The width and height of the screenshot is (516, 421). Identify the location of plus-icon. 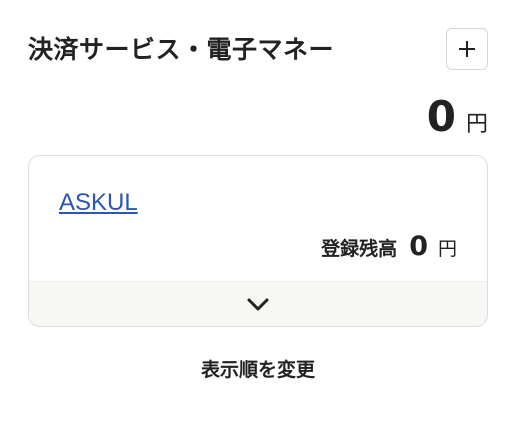
(467, 49).